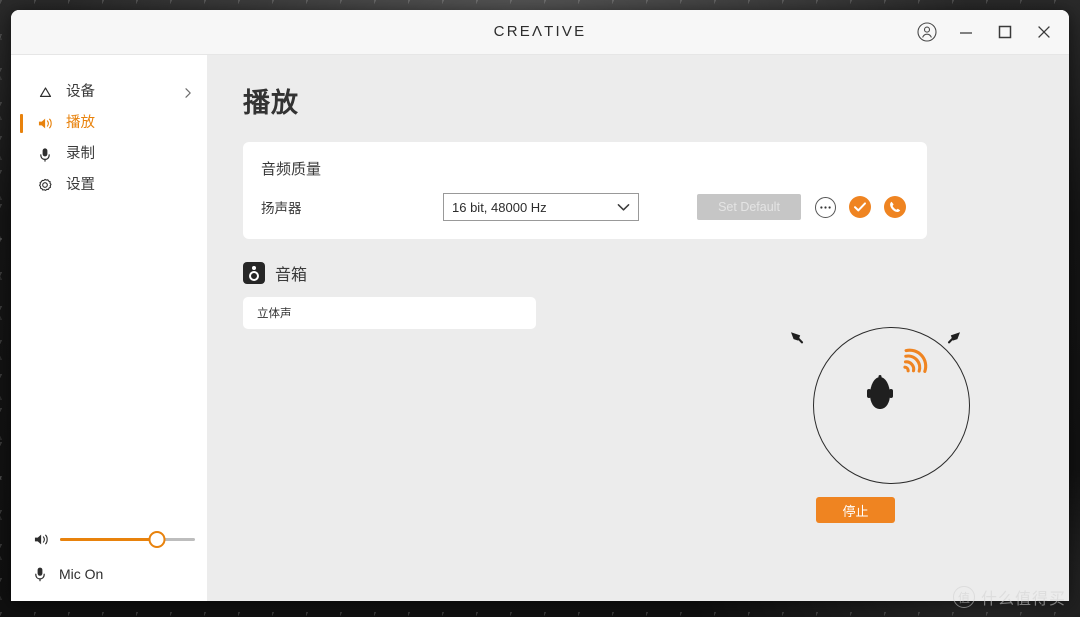 Image resolution: width=1080 pixels, height=617 pixels. Describe the element at coordinates (656, 273) in the screenshot. I see `speaker-section-header: 音箱` at that location.